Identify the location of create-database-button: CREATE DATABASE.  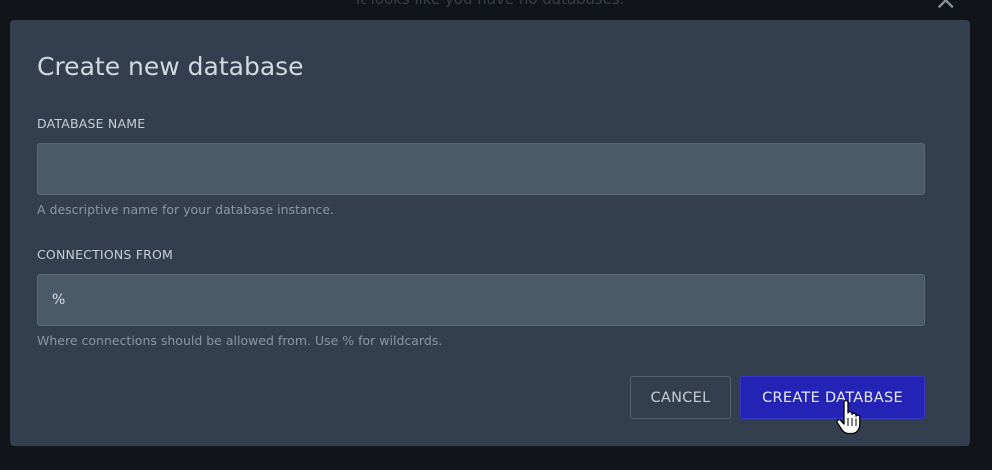
(832, 397).